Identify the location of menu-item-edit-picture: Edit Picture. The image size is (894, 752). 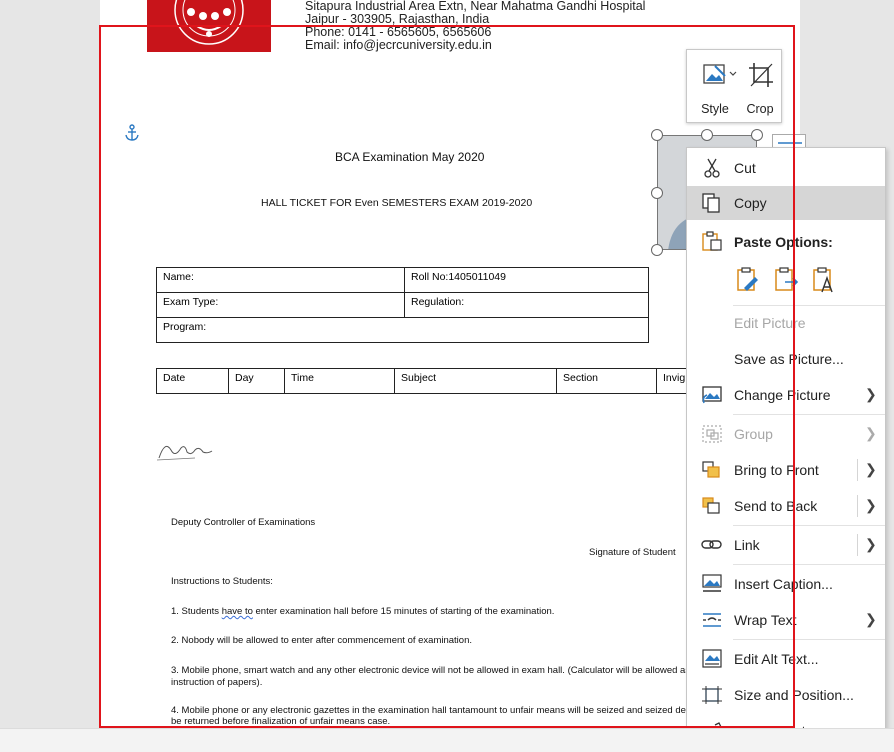
(786, 323).